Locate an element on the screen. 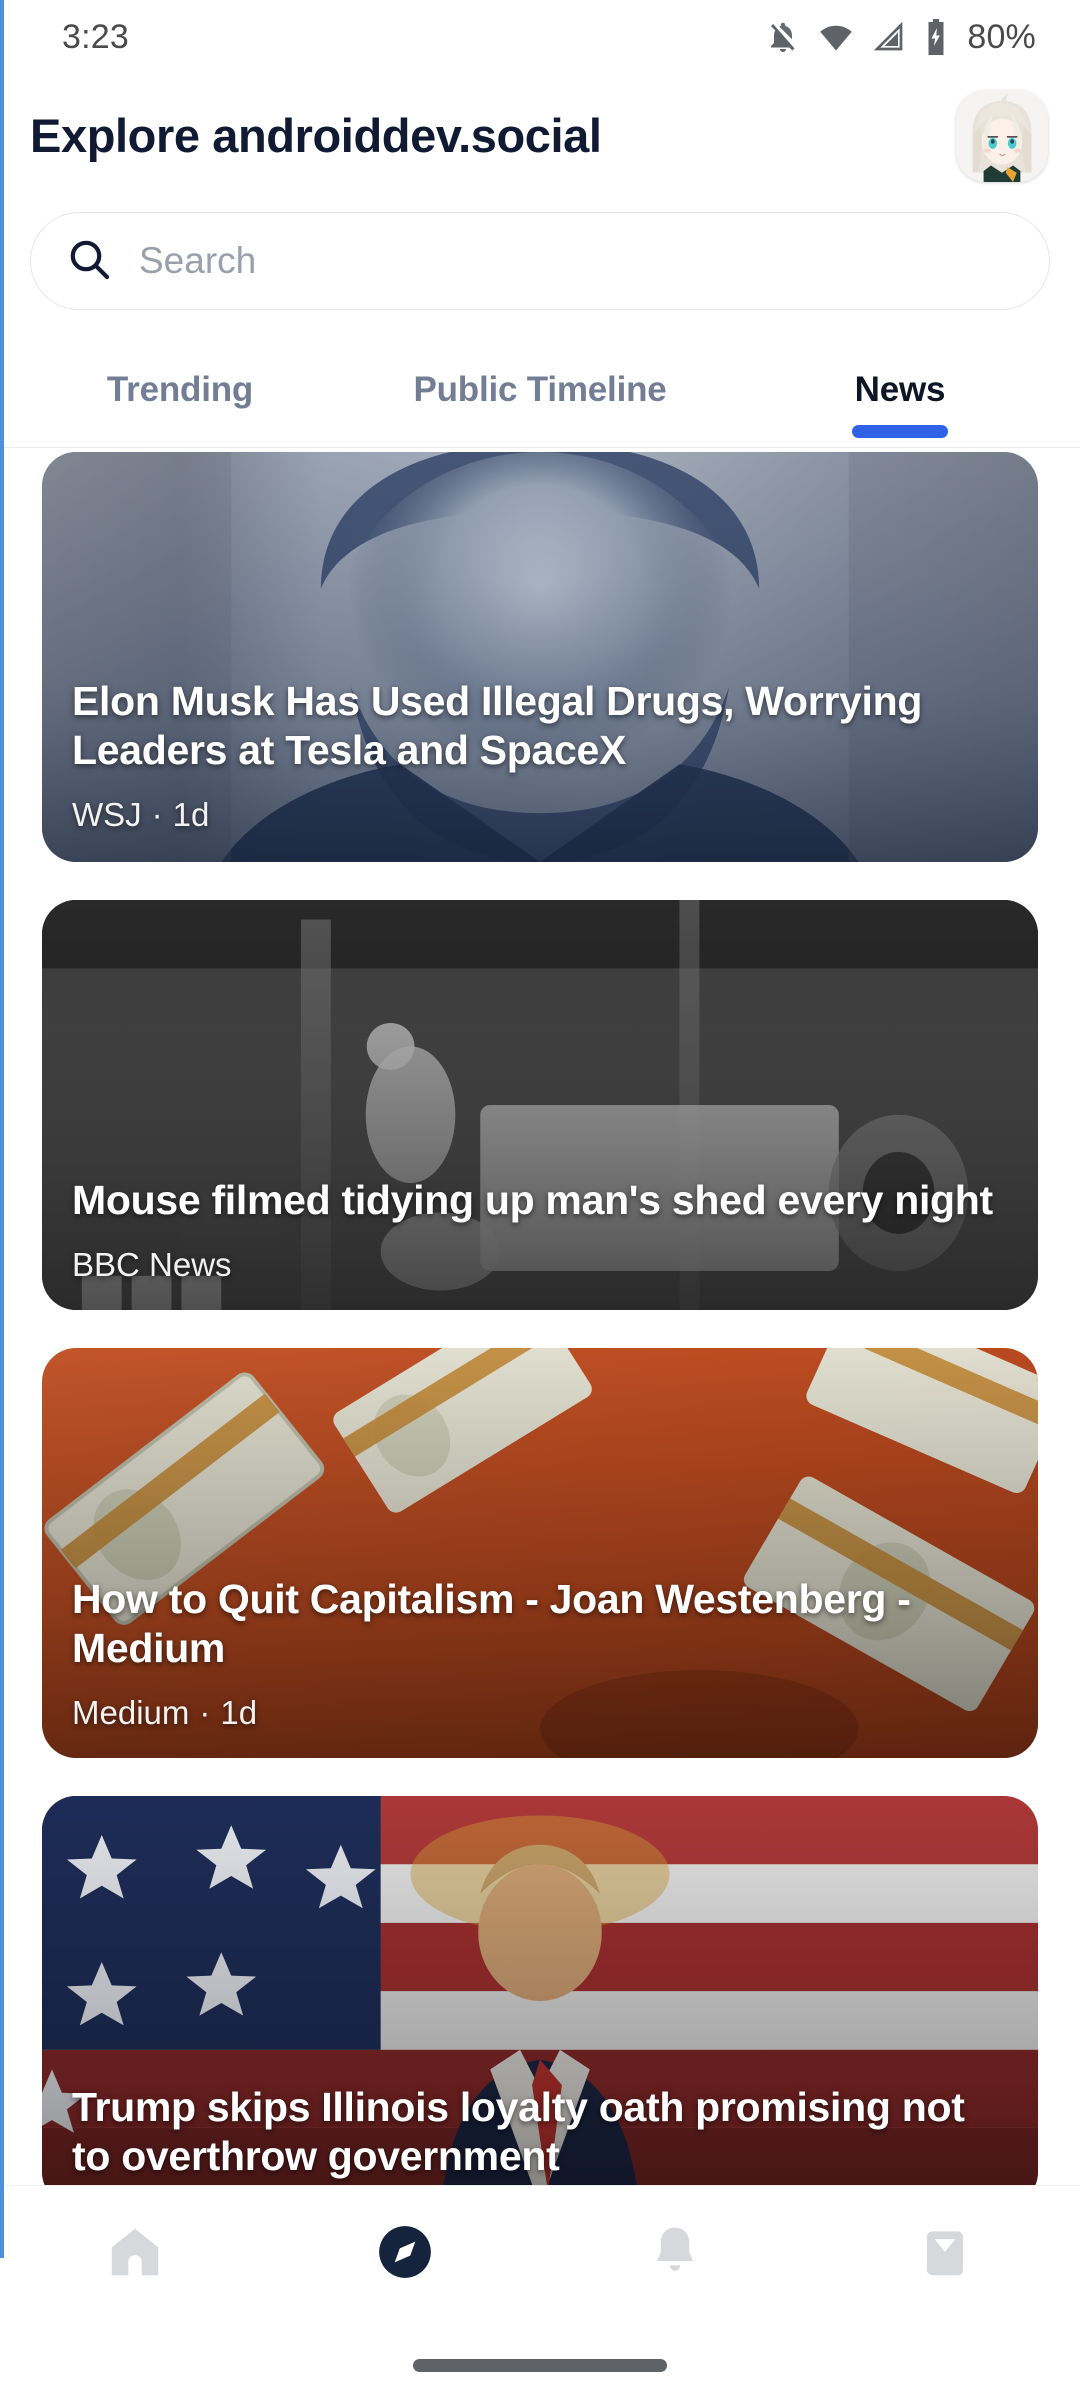 This screenshot has height=2400, width=1080. avatar is located at coordinates (1002, 136).